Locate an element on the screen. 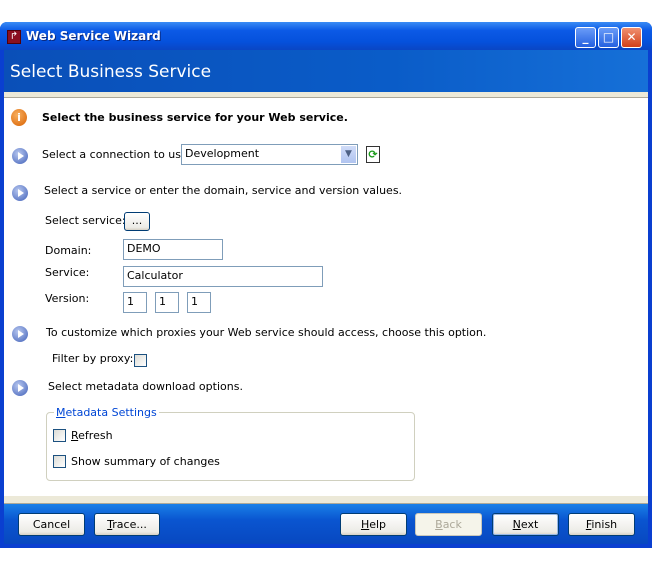 This screenshot has width=667, height=572. domain-input: DEMO is located at coordinates (173, 249).